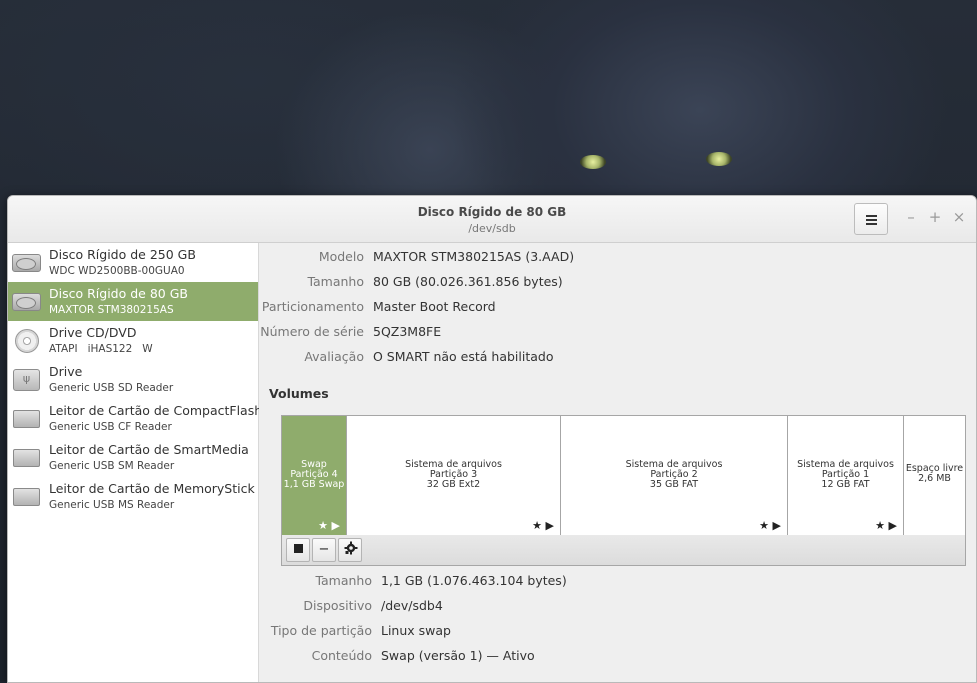  Describe the element at coordinates (334, 356) in the screenshot. I see `rating-key: Avaliação` at that location.